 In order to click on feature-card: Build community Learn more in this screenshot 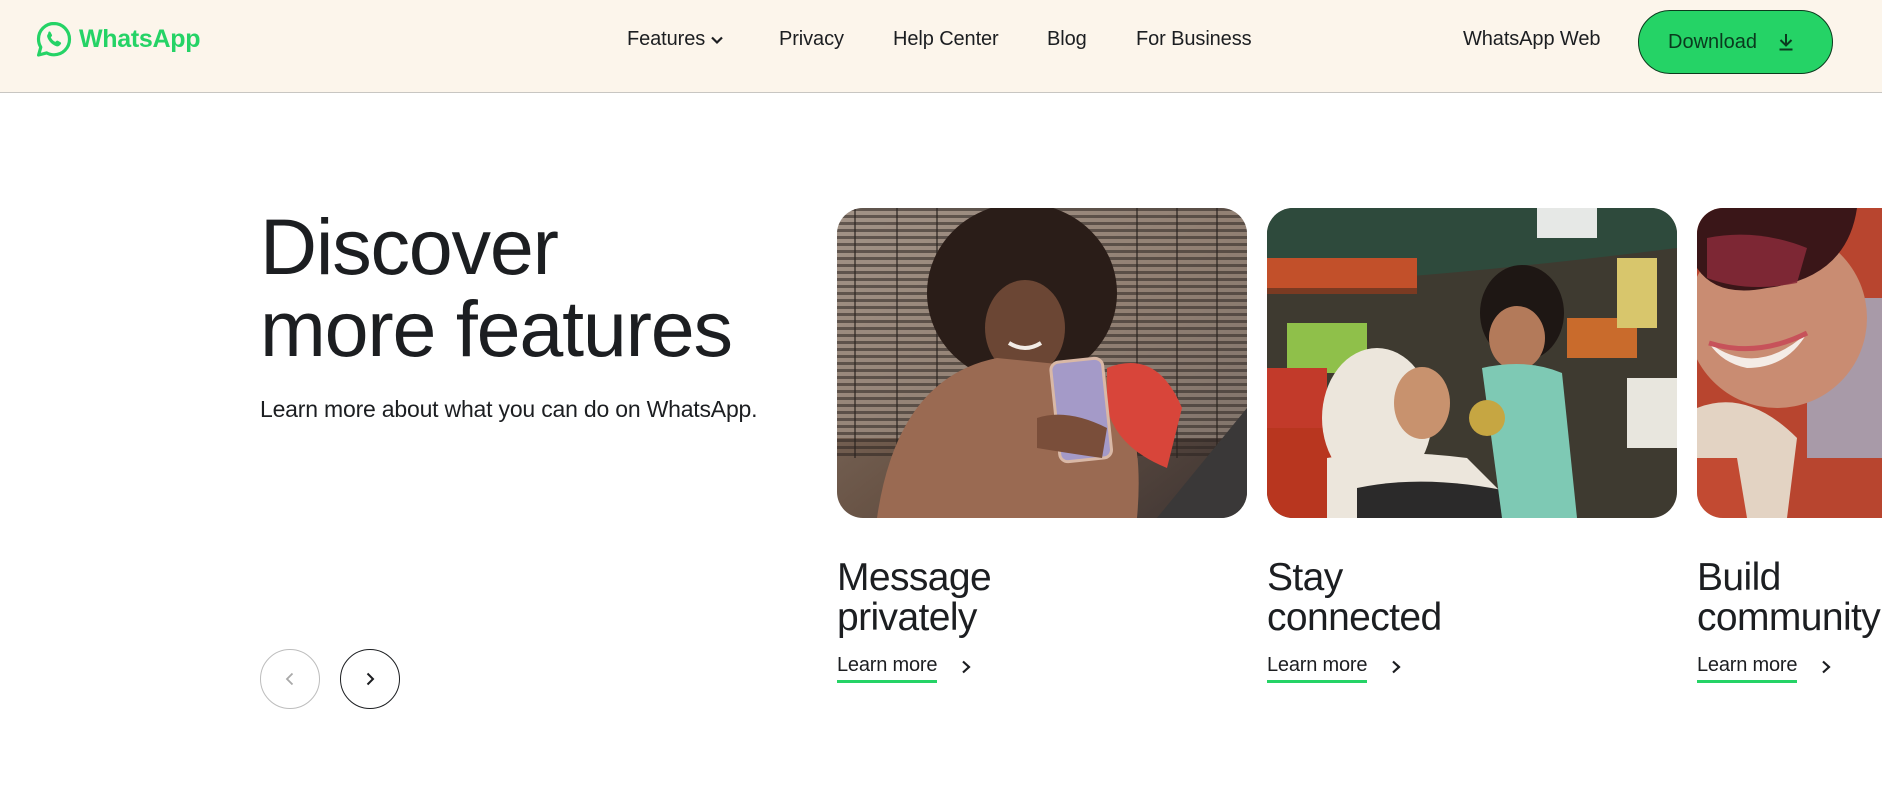, I will do `click(1789, 445)`.